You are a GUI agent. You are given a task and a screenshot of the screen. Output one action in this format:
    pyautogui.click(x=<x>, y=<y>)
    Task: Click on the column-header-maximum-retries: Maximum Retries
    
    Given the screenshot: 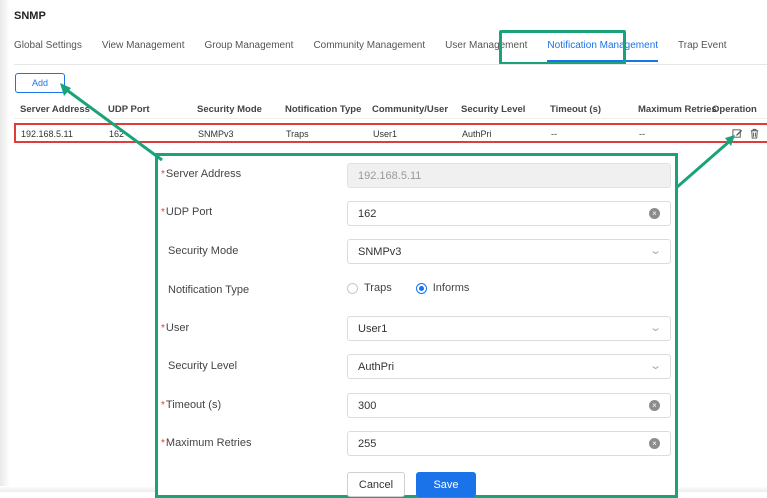 What is the action you would take?
    pyautogui.click(x=677, y=109)
    